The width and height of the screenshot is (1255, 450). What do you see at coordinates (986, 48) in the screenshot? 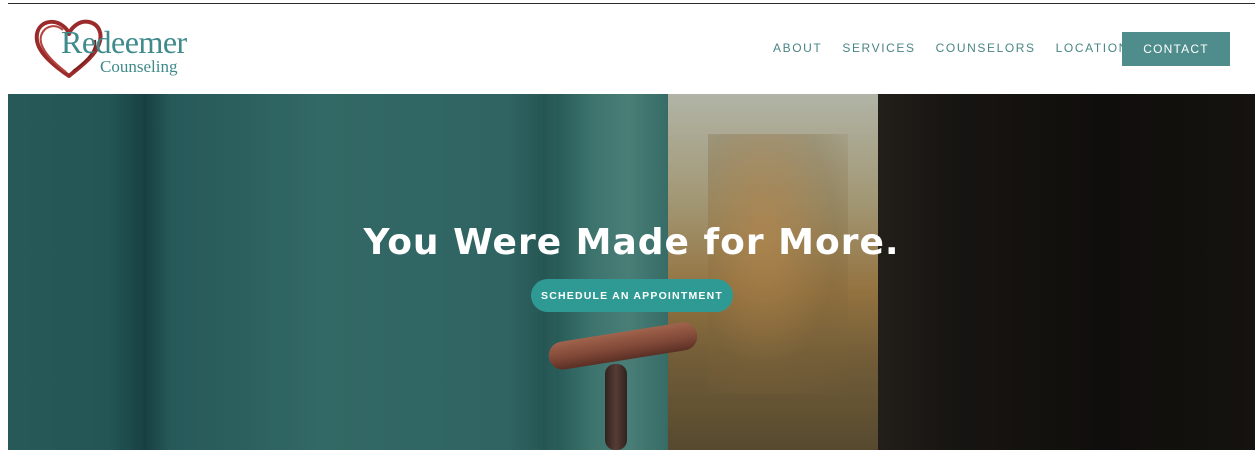
I see `nav-item-counselors: COUNSELORS` at bounding box center [986, 48].